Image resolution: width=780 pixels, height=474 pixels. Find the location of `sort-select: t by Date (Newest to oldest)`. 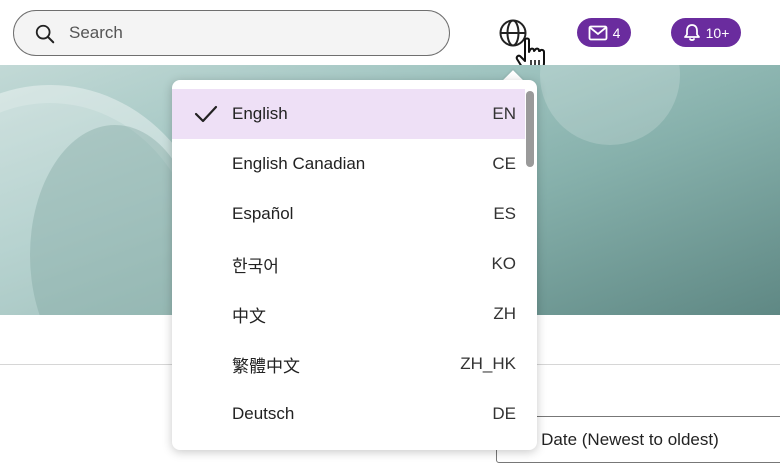

sort-select: t by Date (Newest to oldest) is located at coordinates (638, 439).